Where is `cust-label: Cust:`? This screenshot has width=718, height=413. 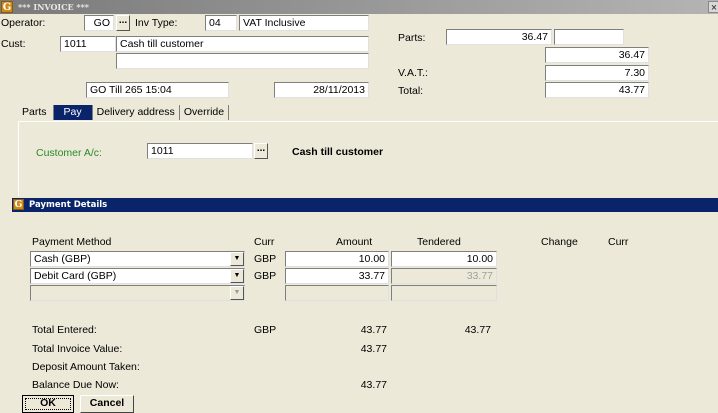 cust-label: Cust: is located at coordinates (13, 44).